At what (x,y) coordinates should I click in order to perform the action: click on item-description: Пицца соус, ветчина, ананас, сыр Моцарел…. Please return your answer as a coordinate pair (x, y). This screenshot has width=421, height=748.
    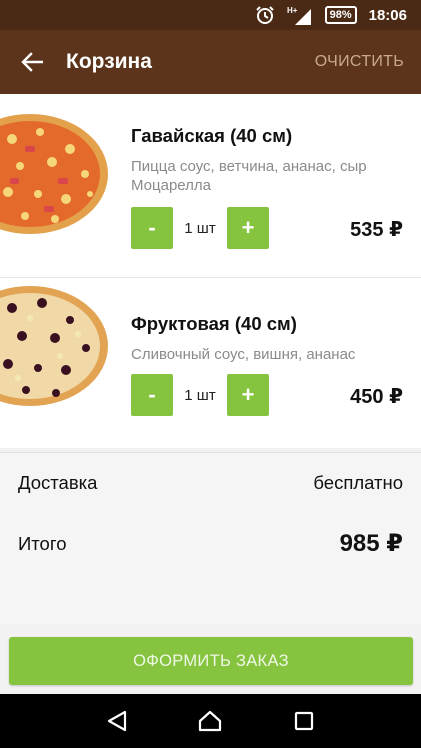
    Looking at the image, I should click on (249, 176).